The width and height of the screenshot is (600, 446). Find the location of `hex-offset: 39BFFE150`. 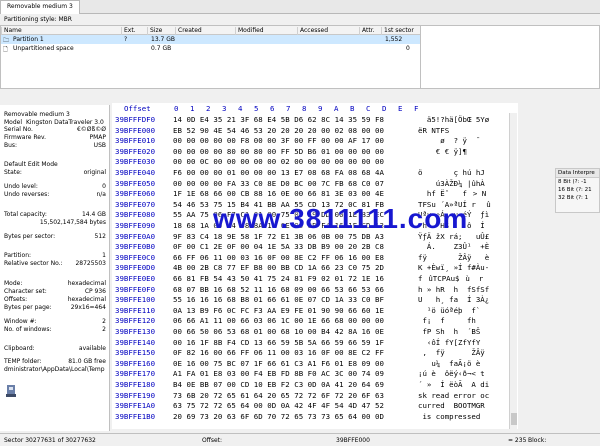

hex-offset: 39BFFE150 is located at coordinates (135, 353).